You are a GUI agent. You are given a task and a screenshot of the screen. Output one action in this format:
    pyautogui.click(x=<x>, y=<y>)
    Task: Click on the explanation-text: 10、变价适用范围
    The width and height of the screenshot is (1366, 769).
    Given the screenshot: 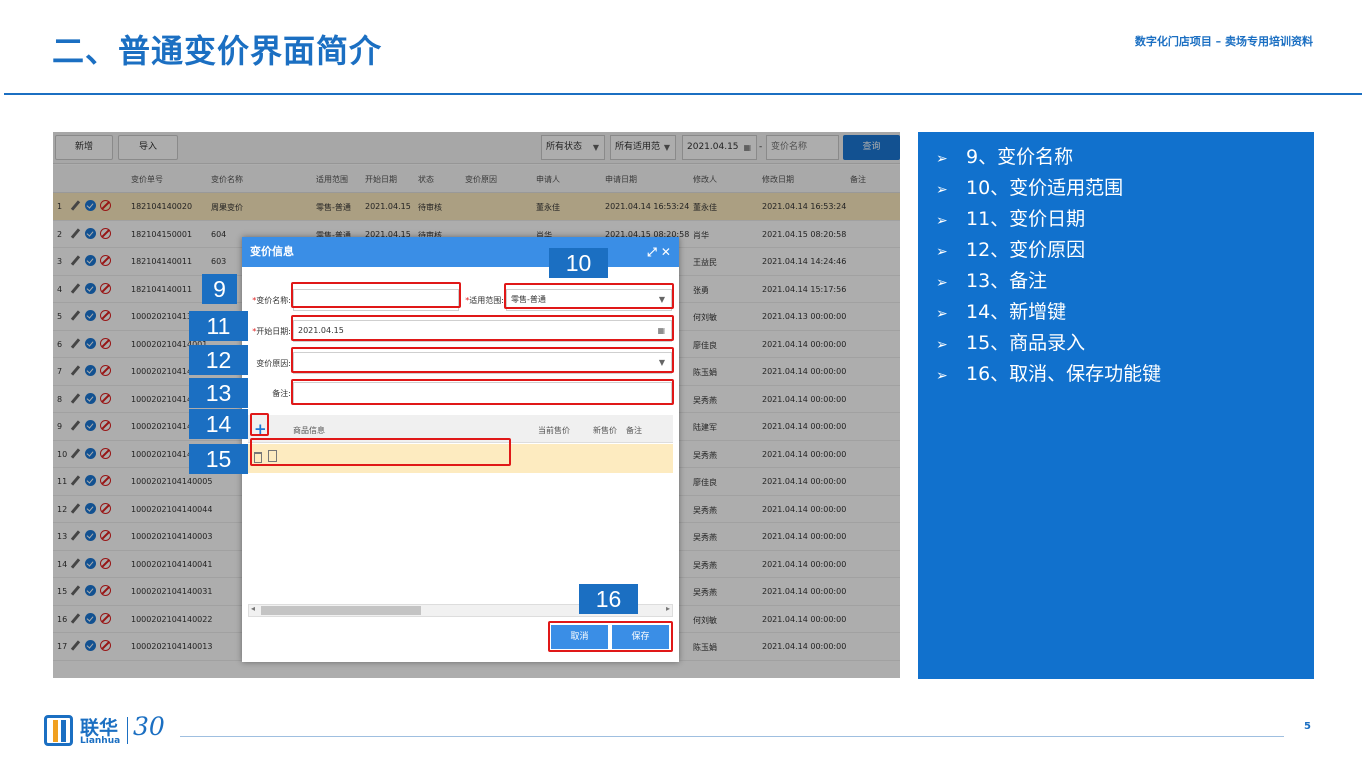 What is the action you would take?
    pyautogui.click(x=1045, y=188)
    